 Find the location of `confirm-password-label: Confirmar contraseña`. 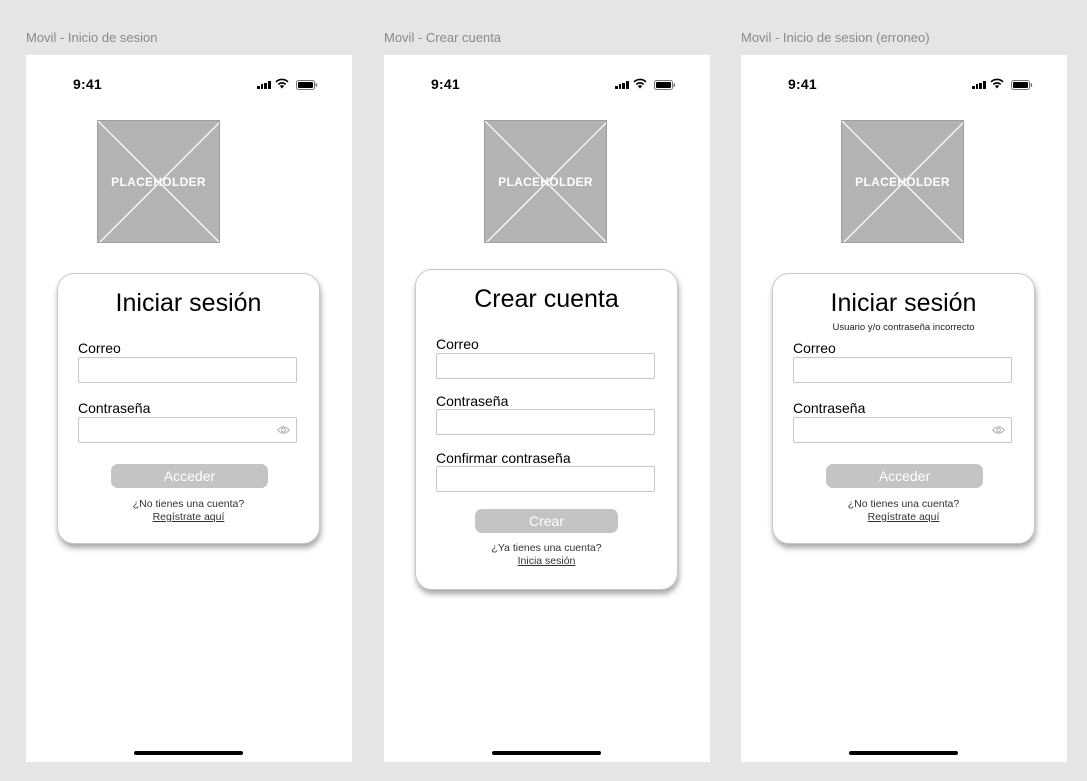

confirm-password-label: Confirmar contraseña is located at coordinates (503, 458).